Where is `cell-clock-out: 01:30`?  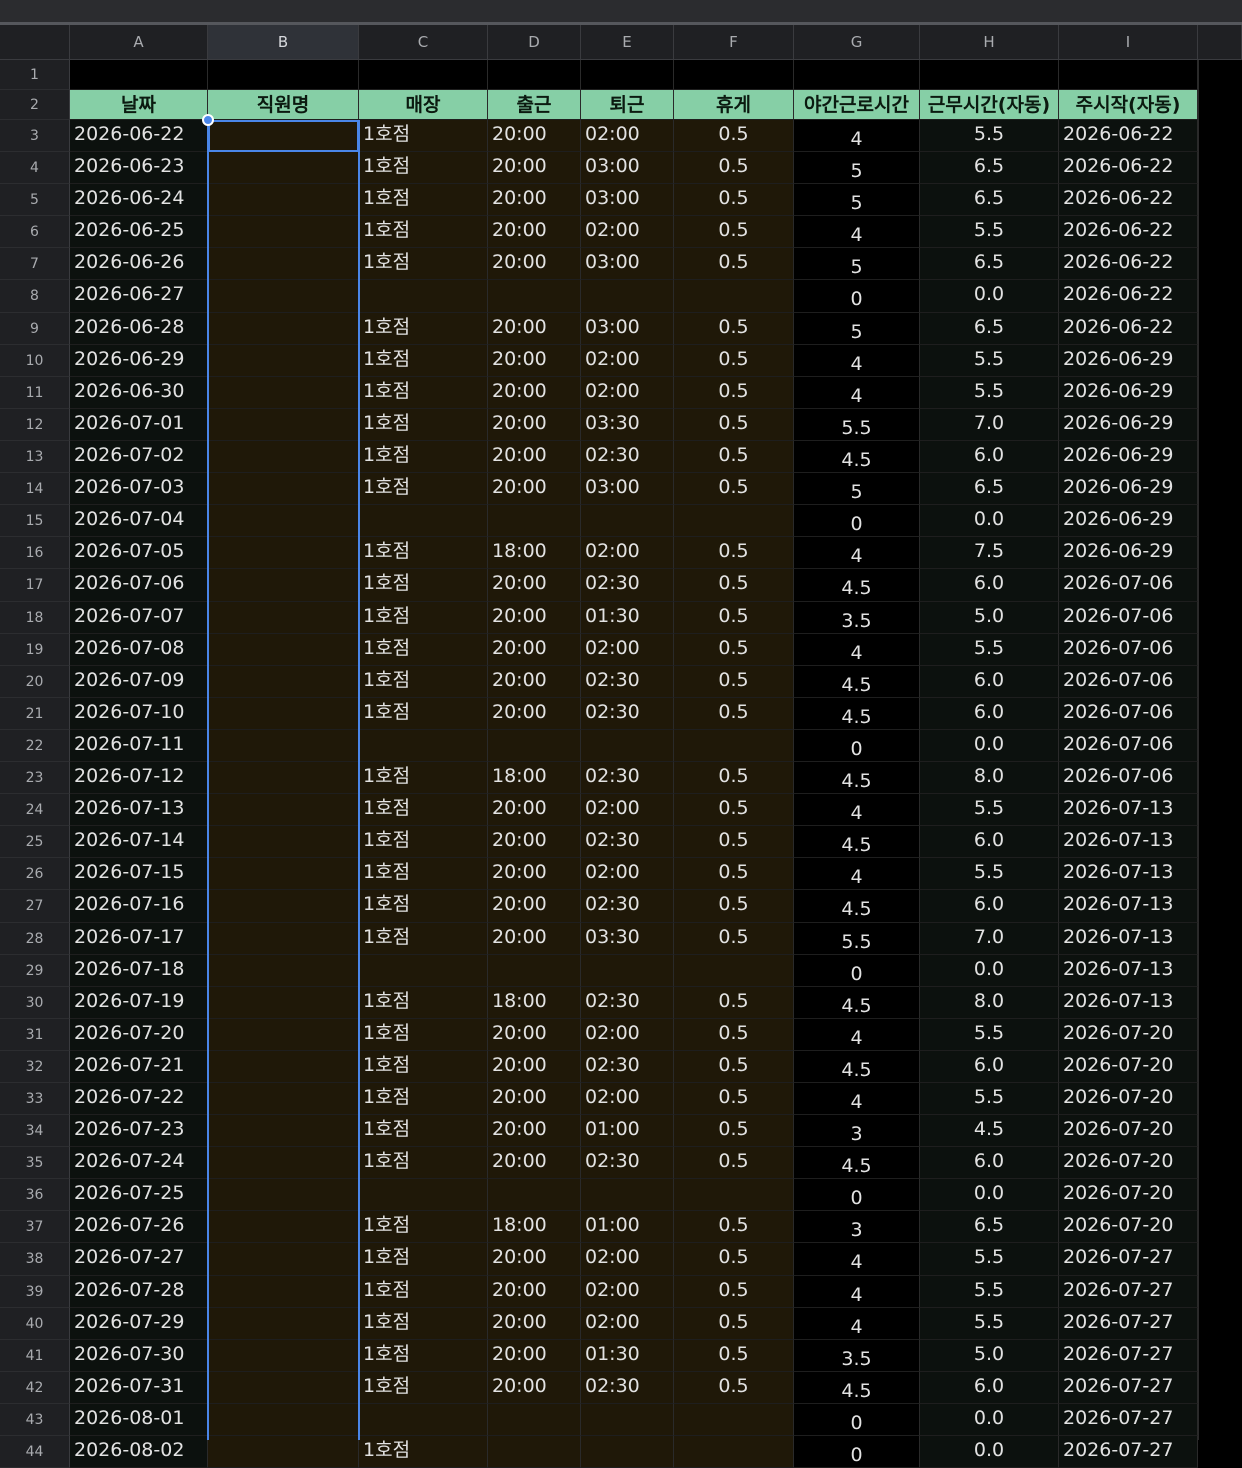
cell-clock-out: 01:30 is located at coordinates (627, 618).